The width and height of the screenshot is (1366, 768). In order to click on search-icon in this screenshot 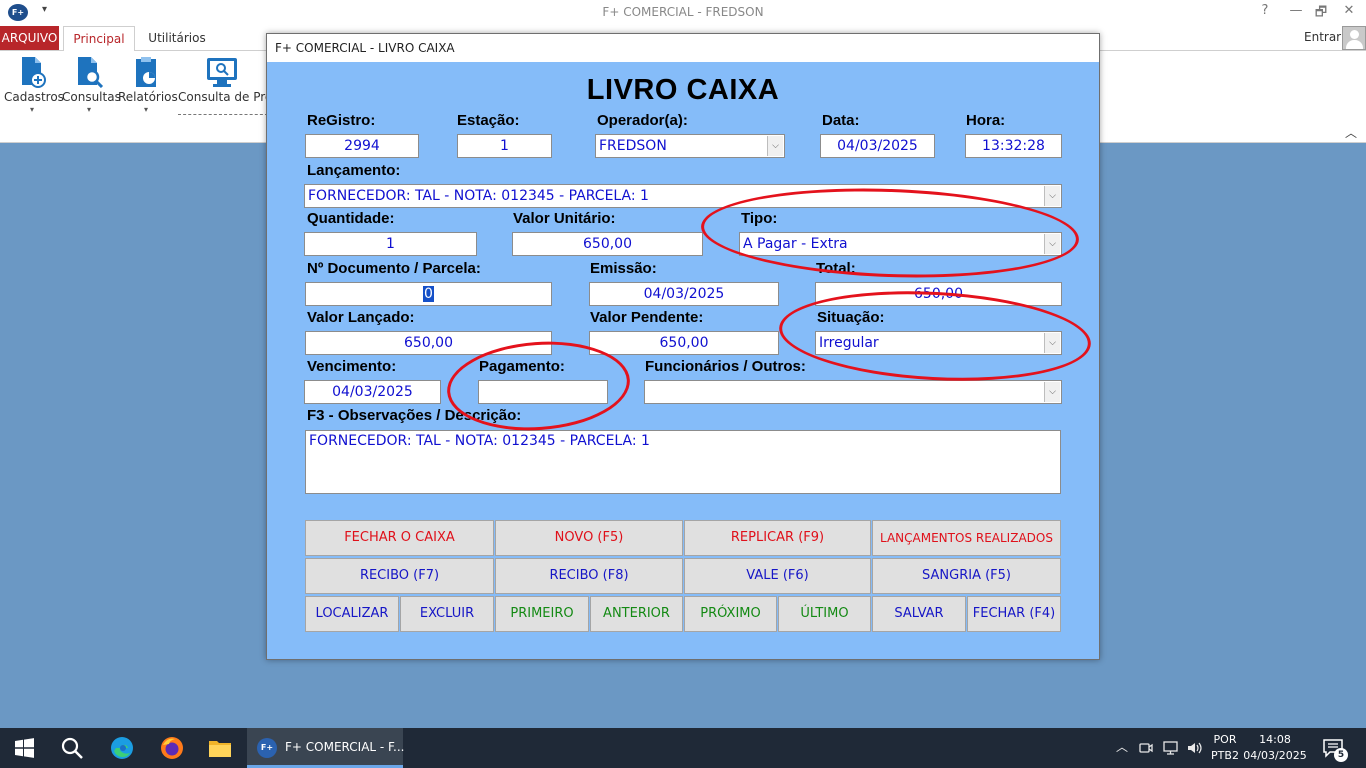, I will do `click(72, 748)`.